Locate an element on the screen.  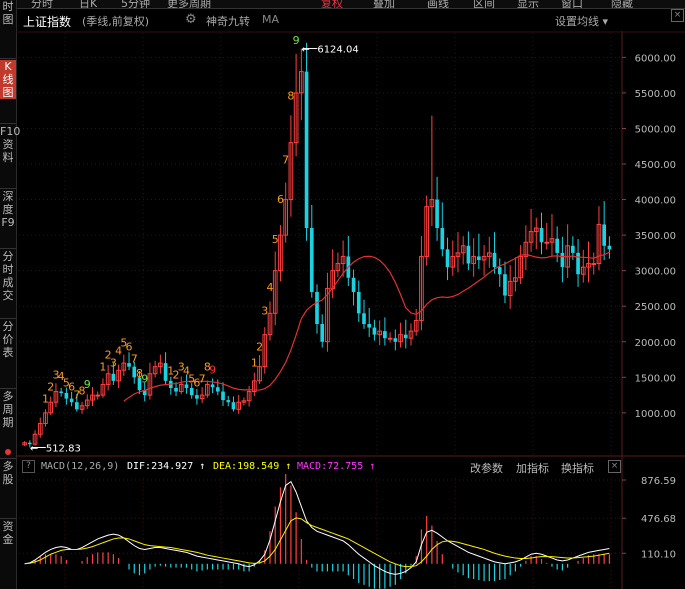
y-tick-label: 5500.00 is located at coordinates (655, 94).